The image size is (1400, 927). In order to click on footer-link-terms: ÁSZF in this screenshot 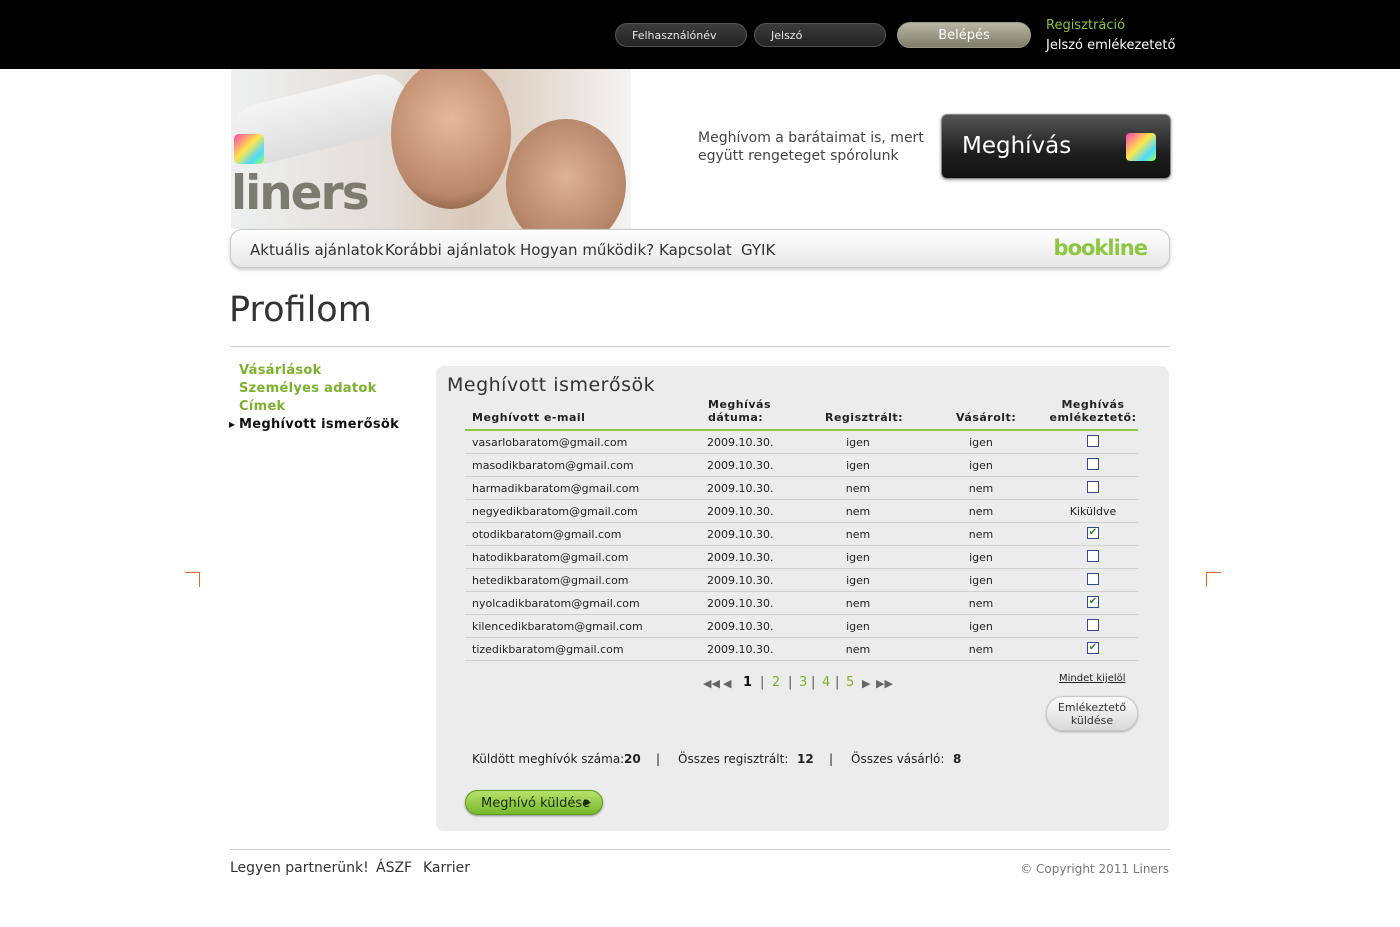, I will do `click(394, 868)`.